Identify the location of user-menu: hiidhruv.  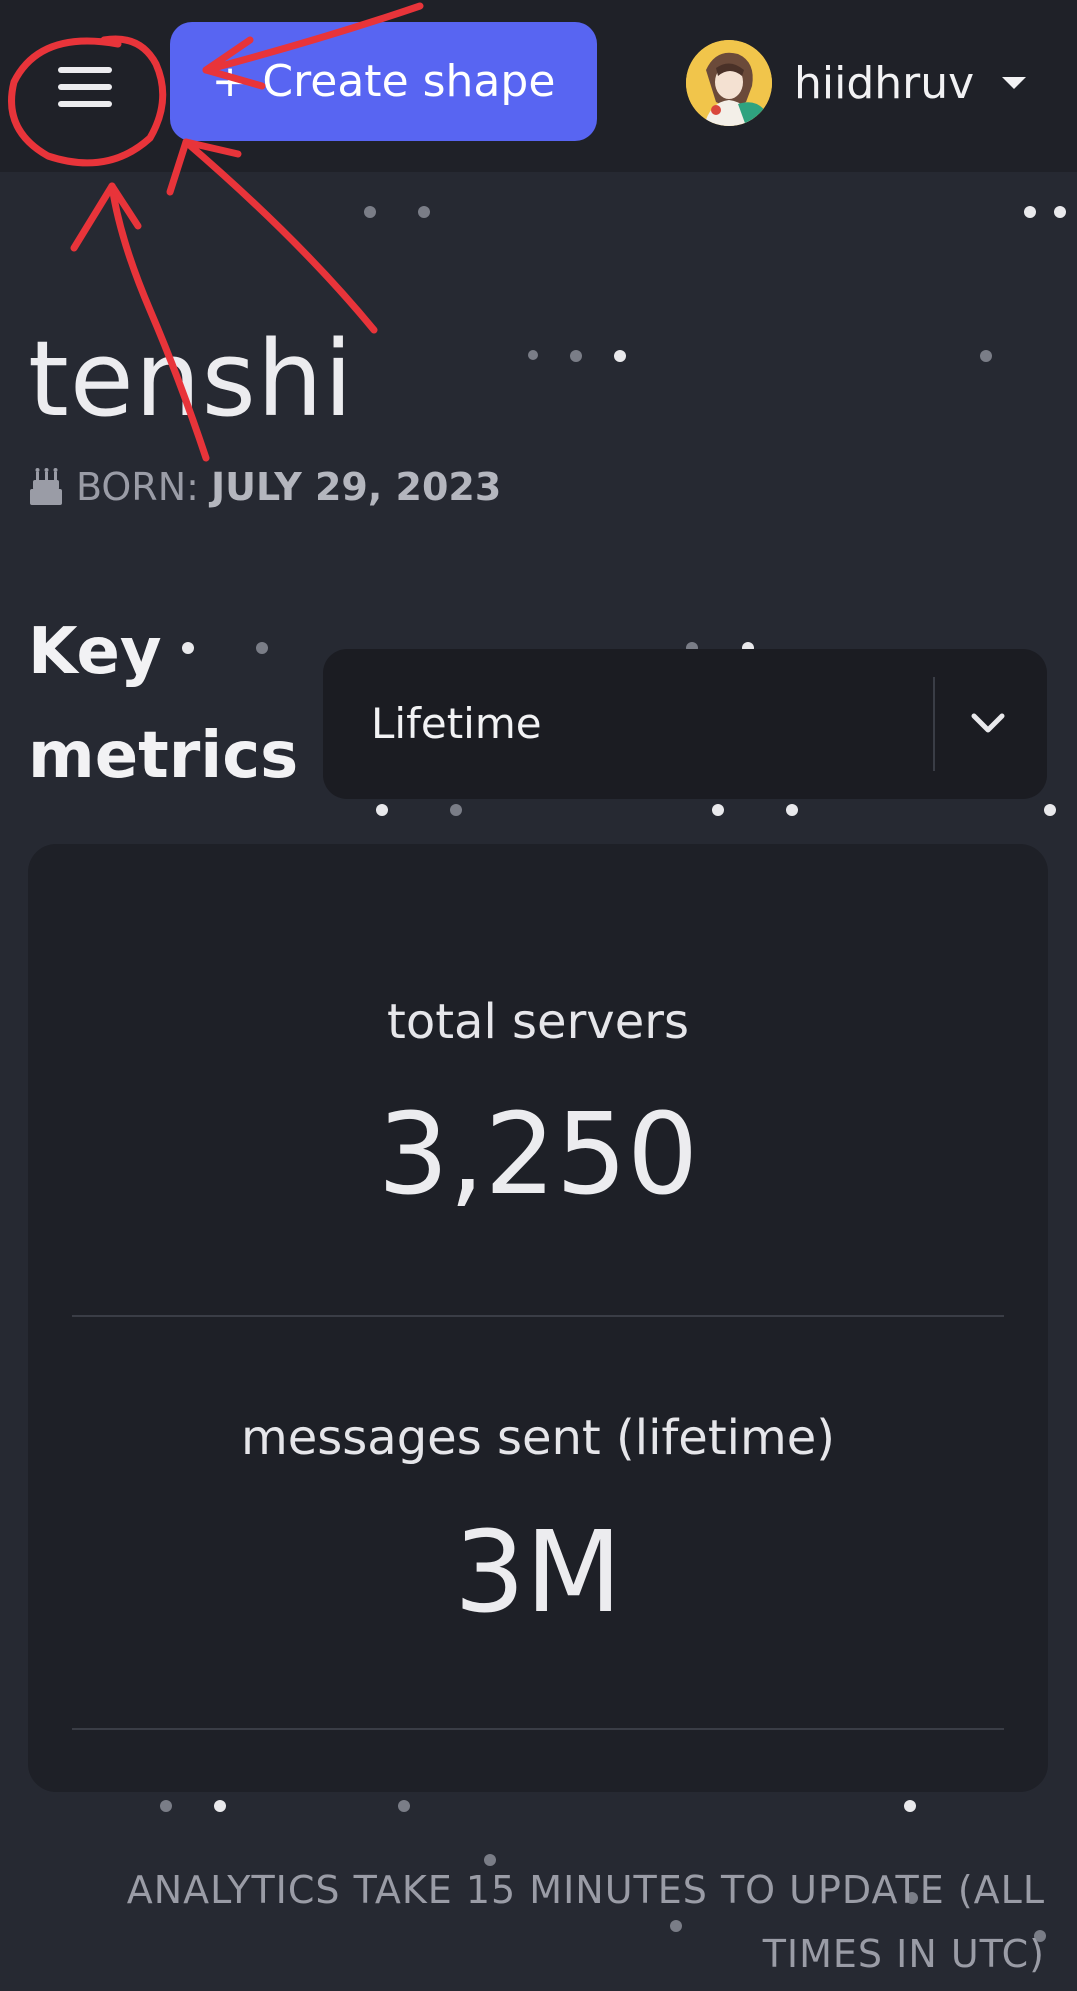
(856, 83).